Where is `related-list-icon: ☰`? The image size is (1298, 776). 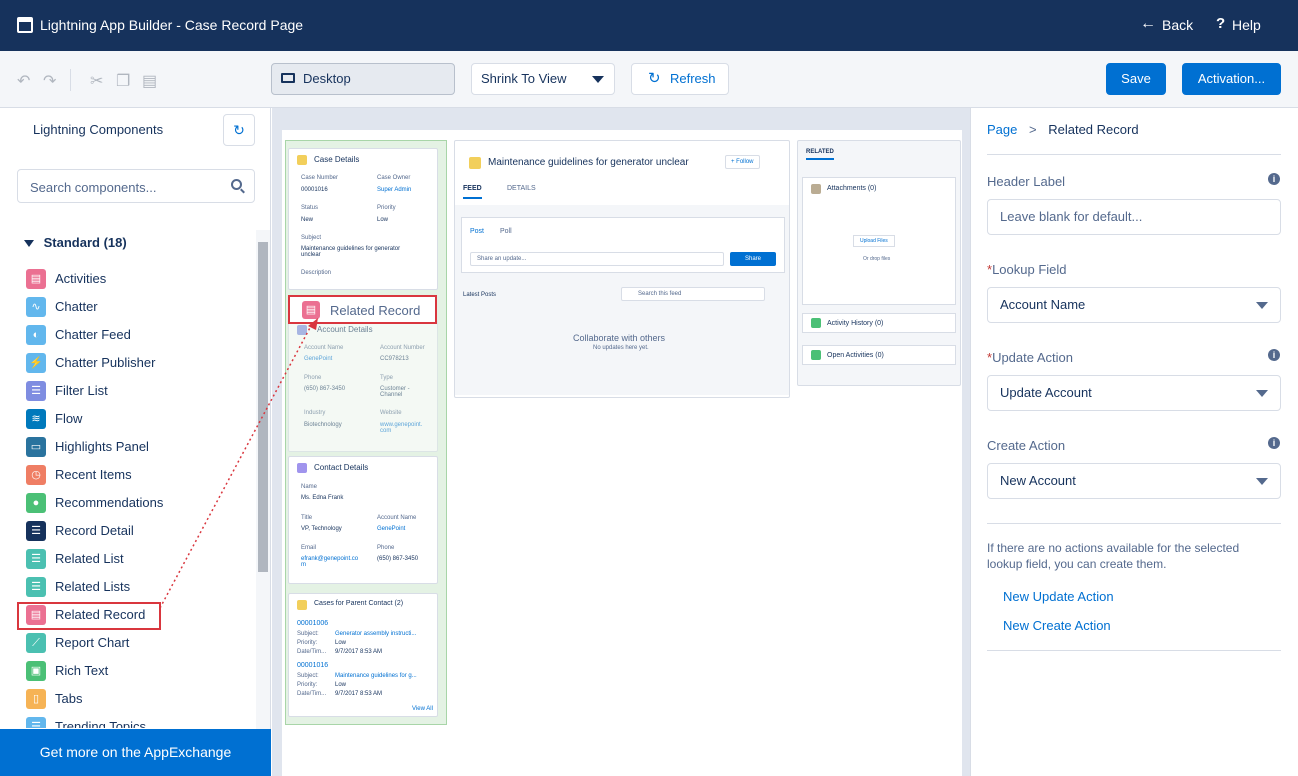 related-list-icon: ☰ is located at coordinates (36, 559).